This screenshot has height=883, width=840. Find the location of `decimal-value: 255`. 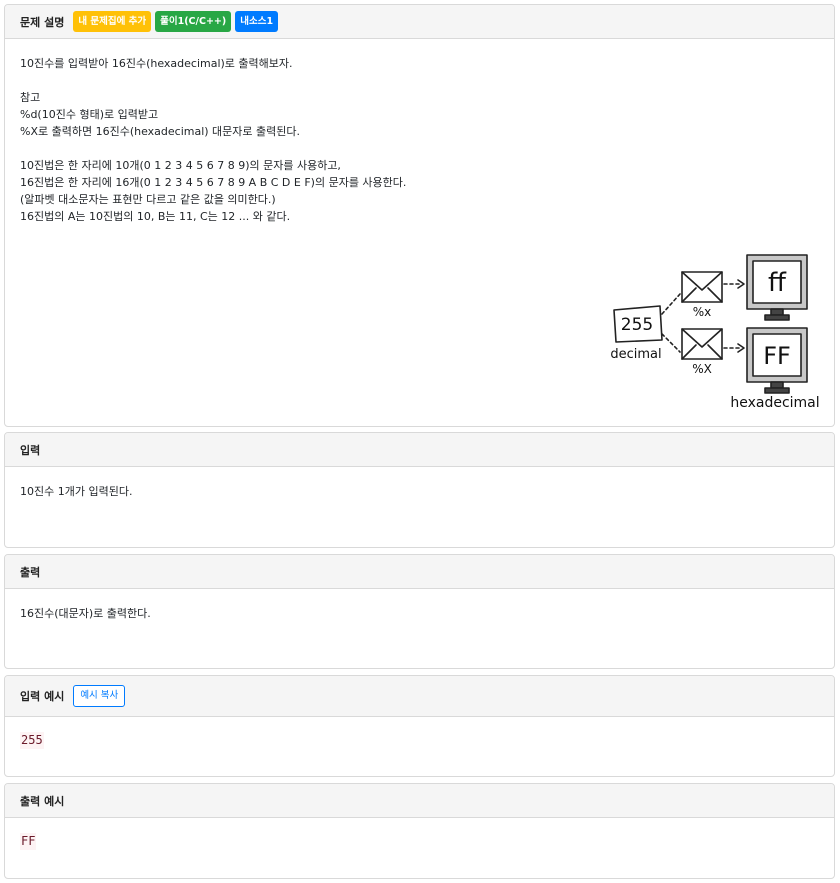

decimal-value: 255 is located at coordinates (637, 325).